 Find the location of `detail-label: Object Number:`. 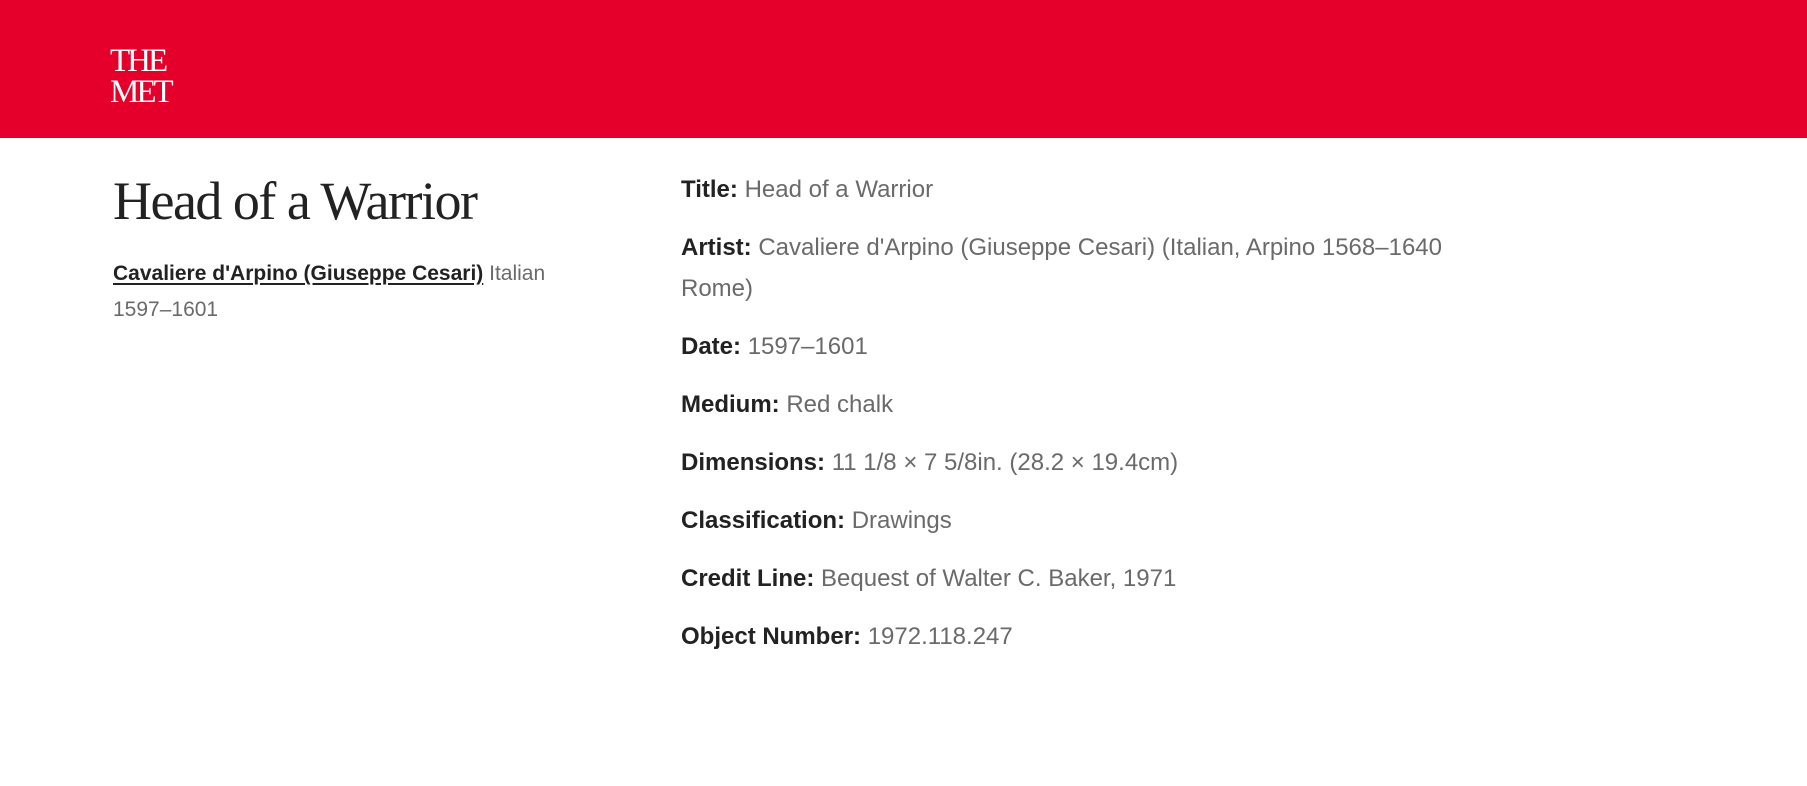

detail-label: Object Number: is located at coordinates (771, 636).